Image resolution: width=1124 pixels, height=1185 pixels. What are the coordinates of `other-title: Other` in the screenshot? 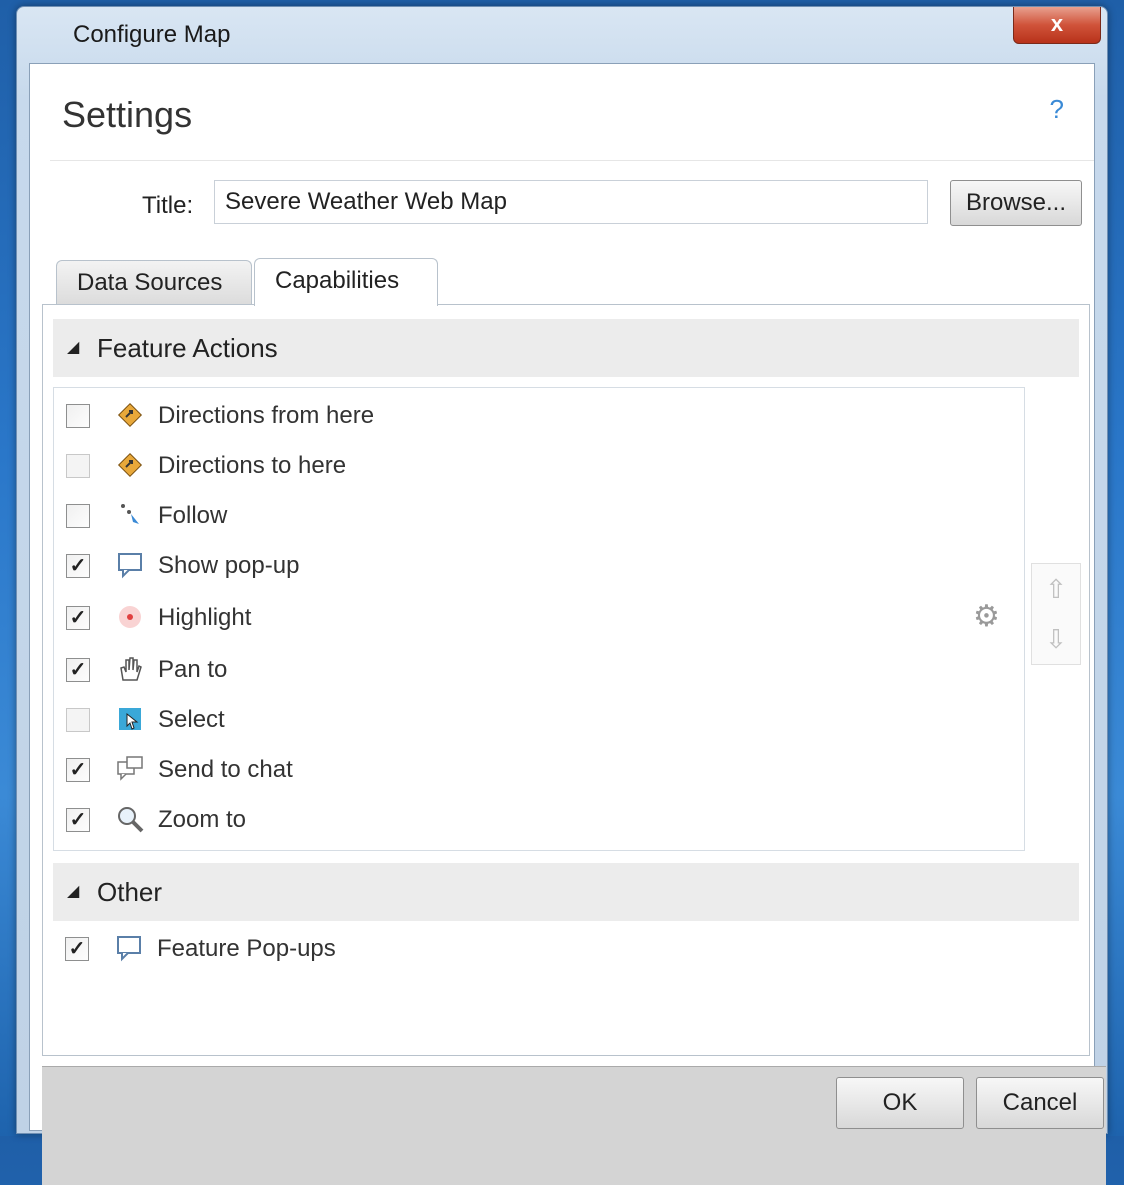 It's located at (130, 892).